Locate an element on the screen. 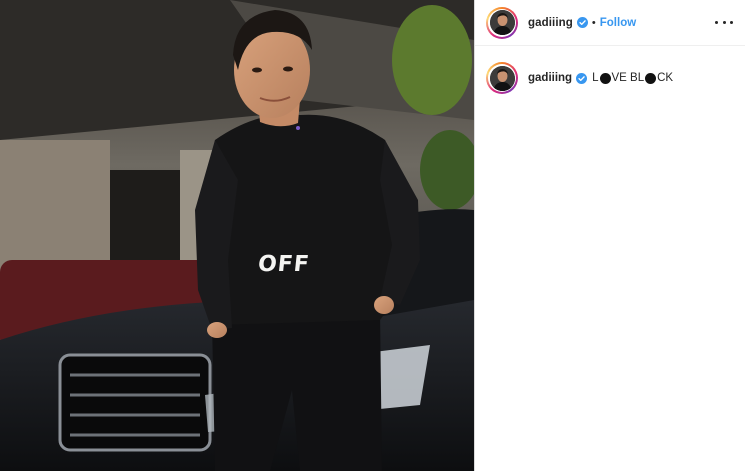 This screenshot has height=471, width=745. caption-verified-badge-icon is located at coordinates (582, 78).